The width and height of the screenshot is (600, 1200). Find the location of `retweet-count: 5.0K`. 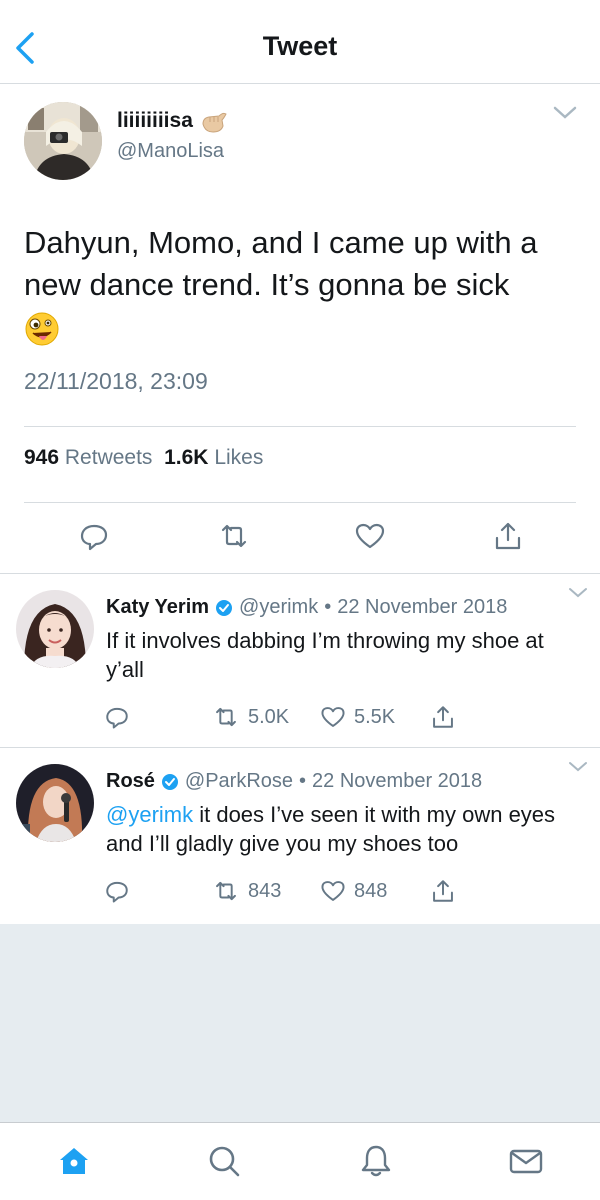

retweet-count: 5.0K is located at coordinates (269, 716).